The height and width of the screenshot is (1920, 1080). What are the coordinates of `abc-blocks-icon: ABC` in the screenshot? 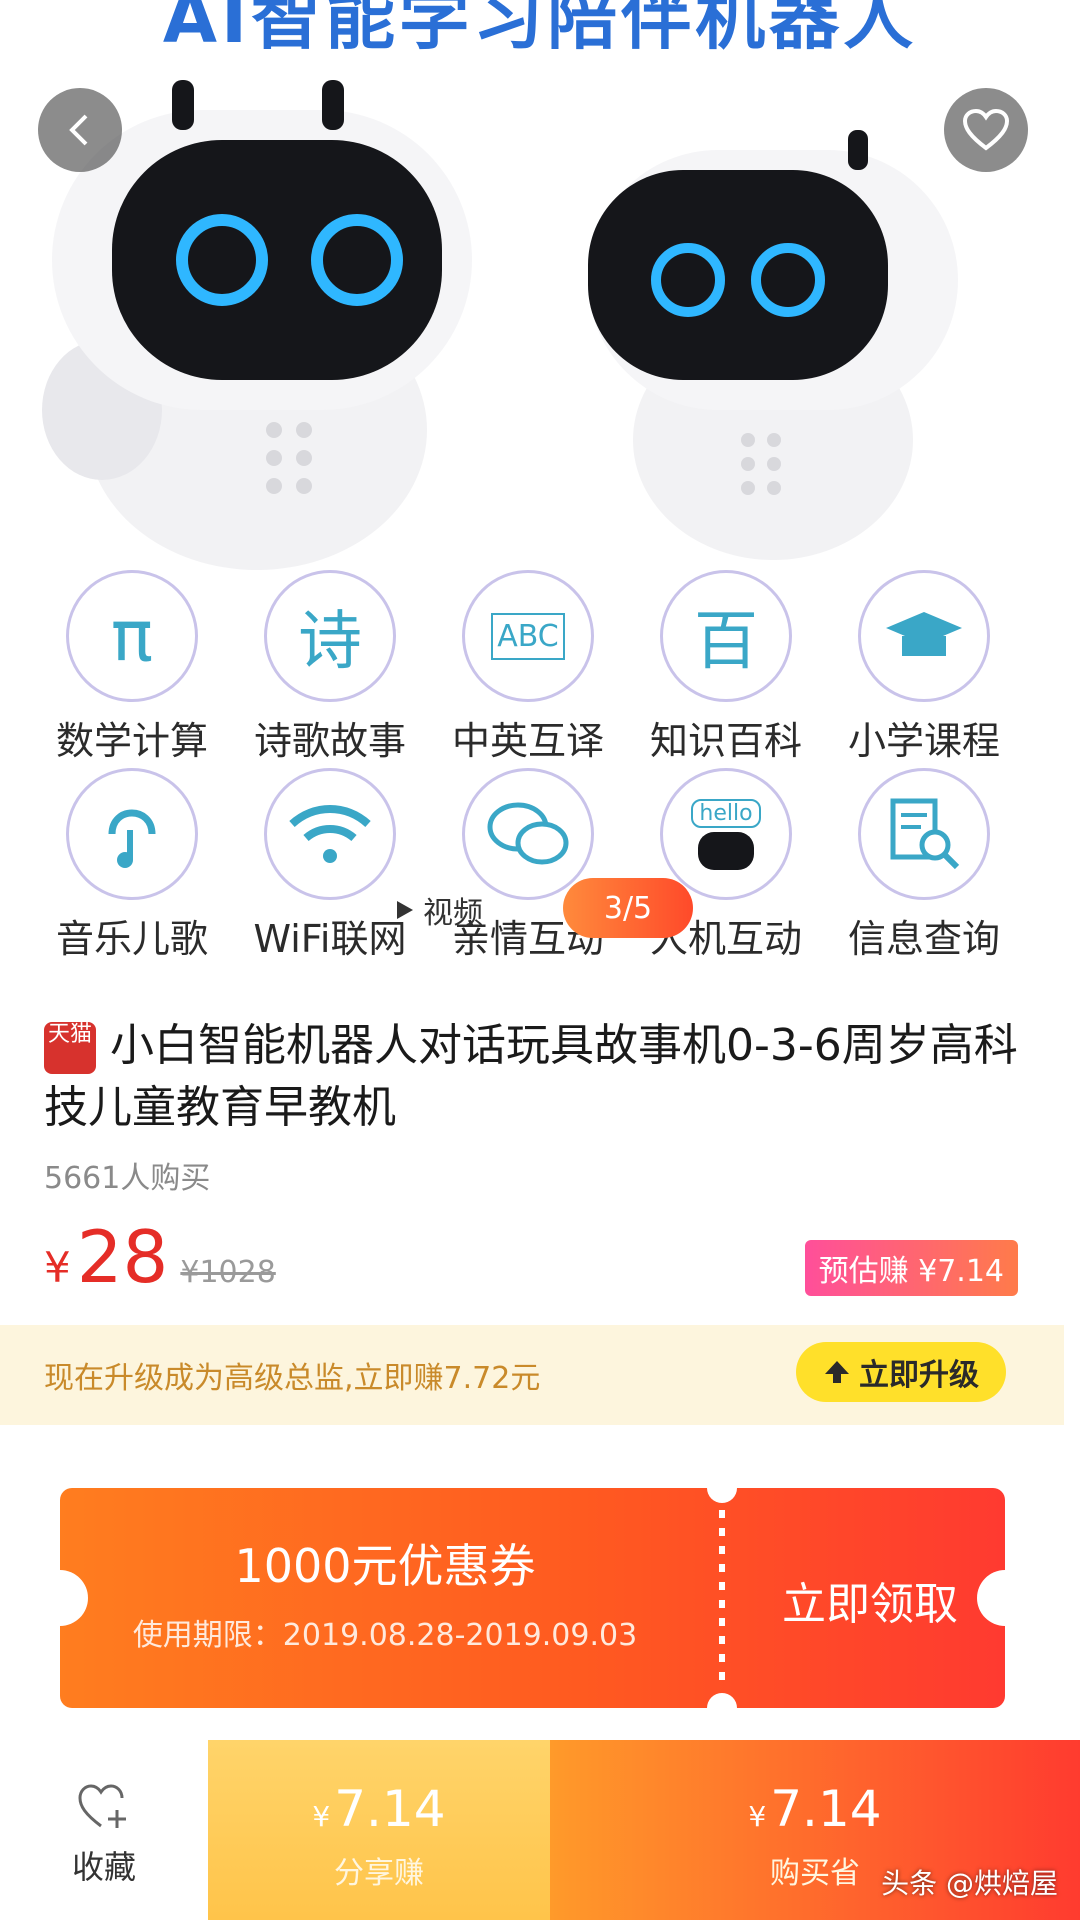 It's located at (528, 636).